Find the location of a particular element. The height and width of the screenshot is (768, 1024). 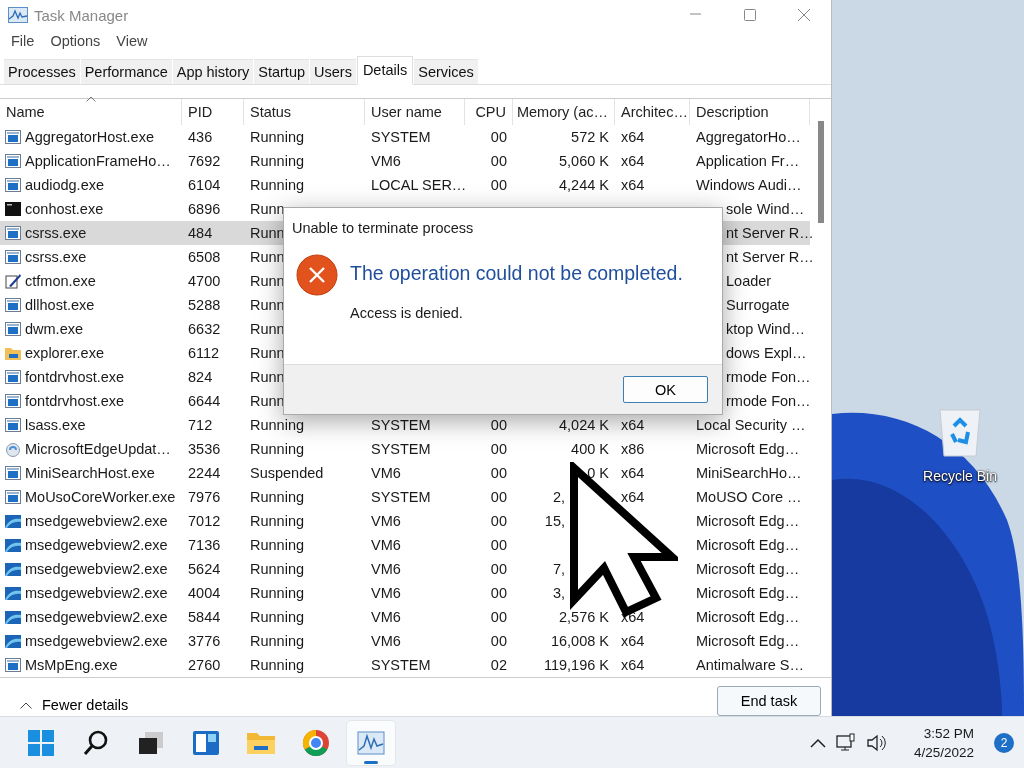

table-cell: 7, is located at coordinates (558, 569).